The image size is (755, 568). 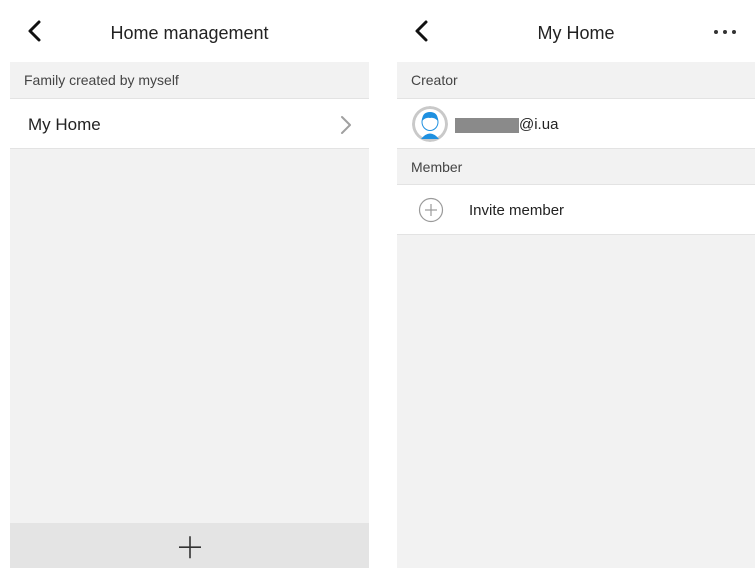 I want to click on page-title: Home management, so click(x=189, y=33).